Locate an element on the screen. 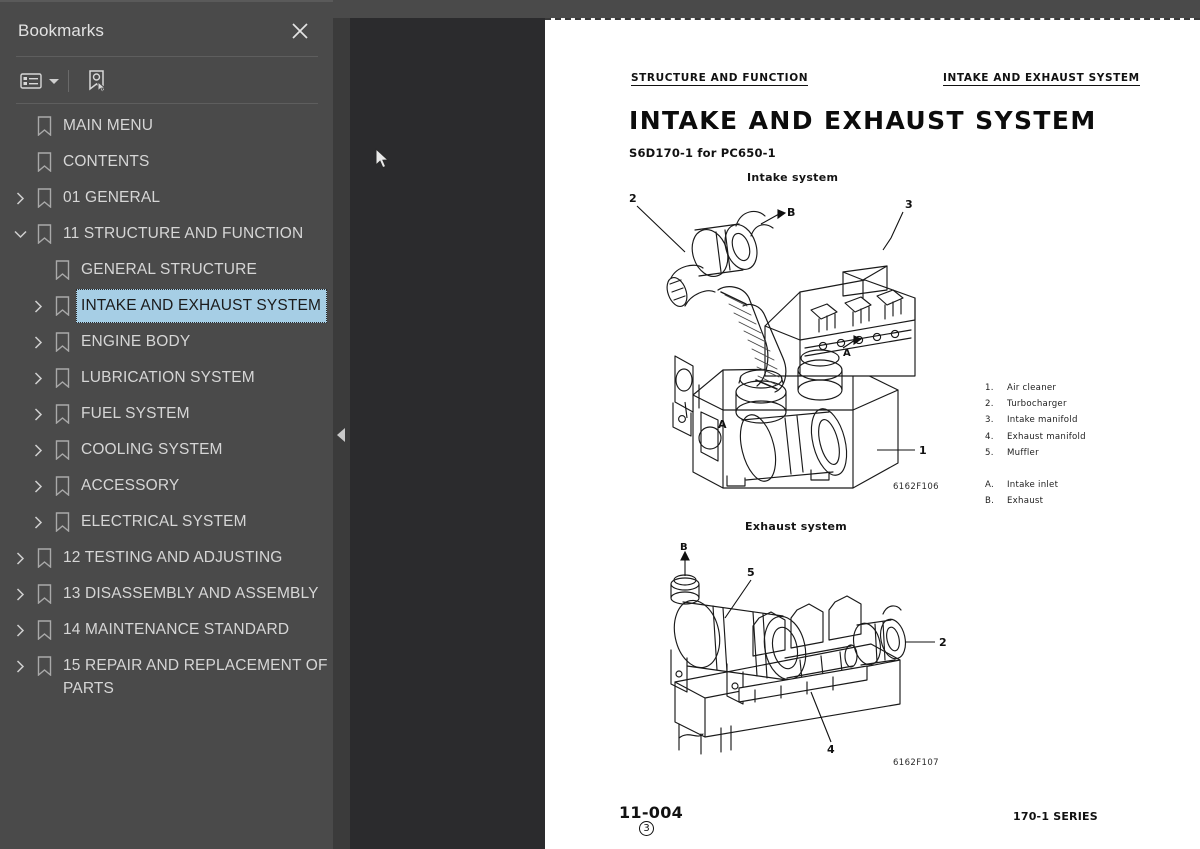 Image resolution: width=1200 pixels, height=849 pixels. bookmark-item: FUEL SYSTEM is located at coordinates (166, 414).